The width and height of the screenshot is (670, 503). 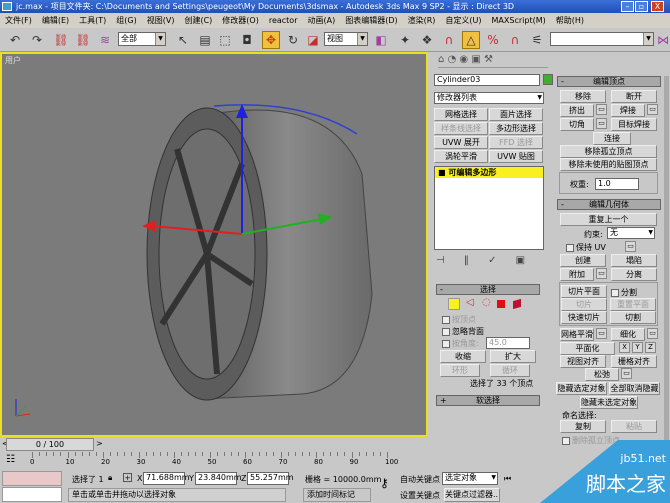 I want to click on named-selection-dropdown: ▼, so click(x=602, y=39).